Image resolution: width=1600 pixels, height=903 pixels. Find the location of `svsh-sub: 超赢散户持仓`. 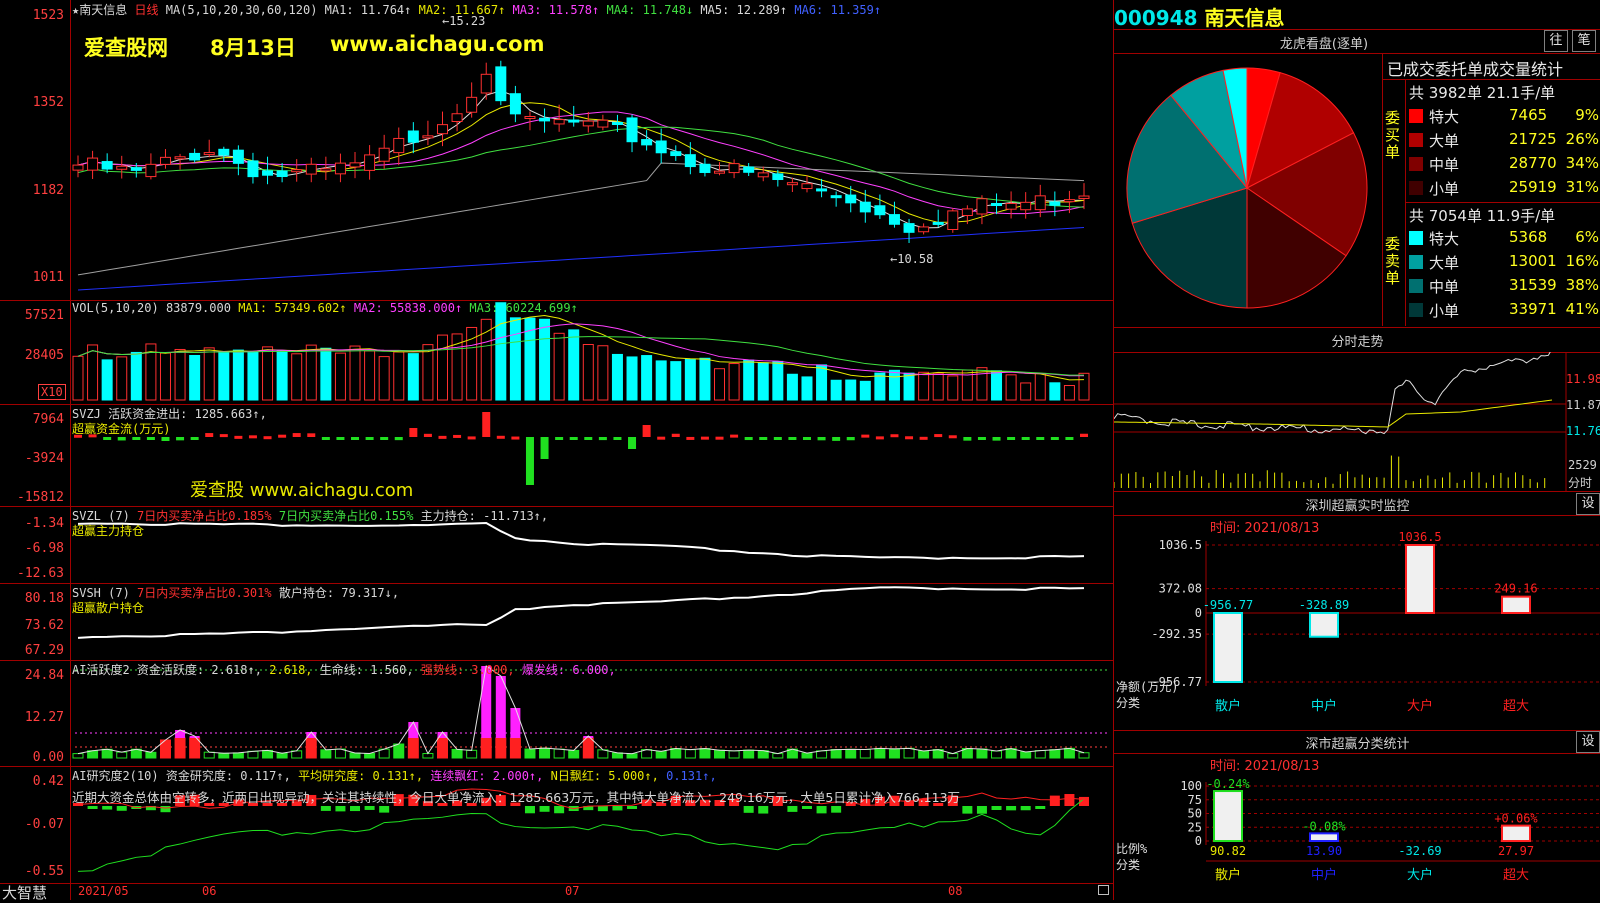

svsh-sub: 超赢散户持仓 is located at coordinates (108, 608).